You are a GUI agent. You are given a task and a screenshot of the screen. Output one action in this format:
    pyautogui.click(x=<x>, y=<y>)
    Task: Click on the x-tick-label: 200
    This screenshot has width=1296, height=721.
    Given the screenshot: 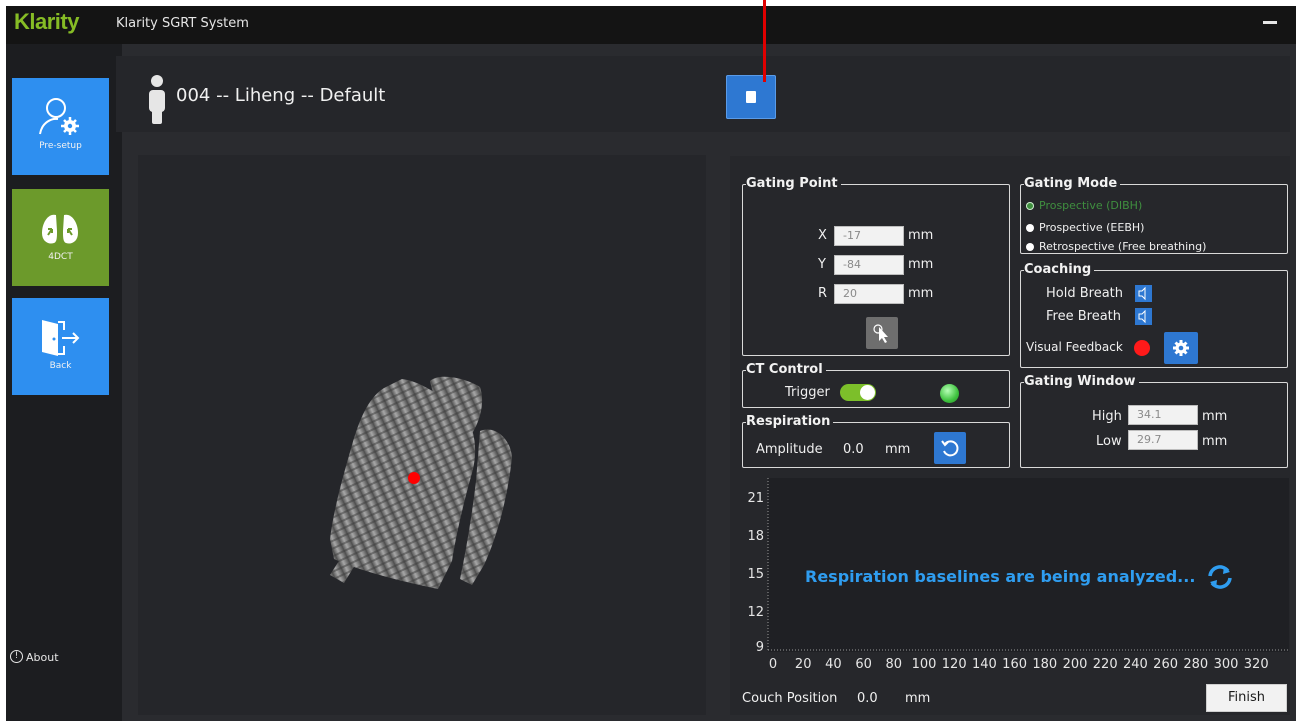 What is the action you would take?
    pyautogui.click(x=1075, y=664)
    